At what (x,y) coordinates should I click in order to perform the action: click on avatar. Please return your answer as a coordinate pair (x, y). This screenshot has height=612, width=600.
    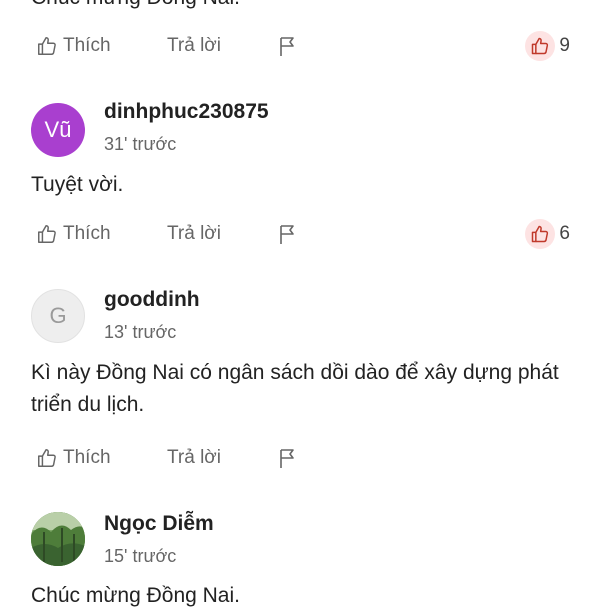
    Looking at the image, I should click on (58, 539).